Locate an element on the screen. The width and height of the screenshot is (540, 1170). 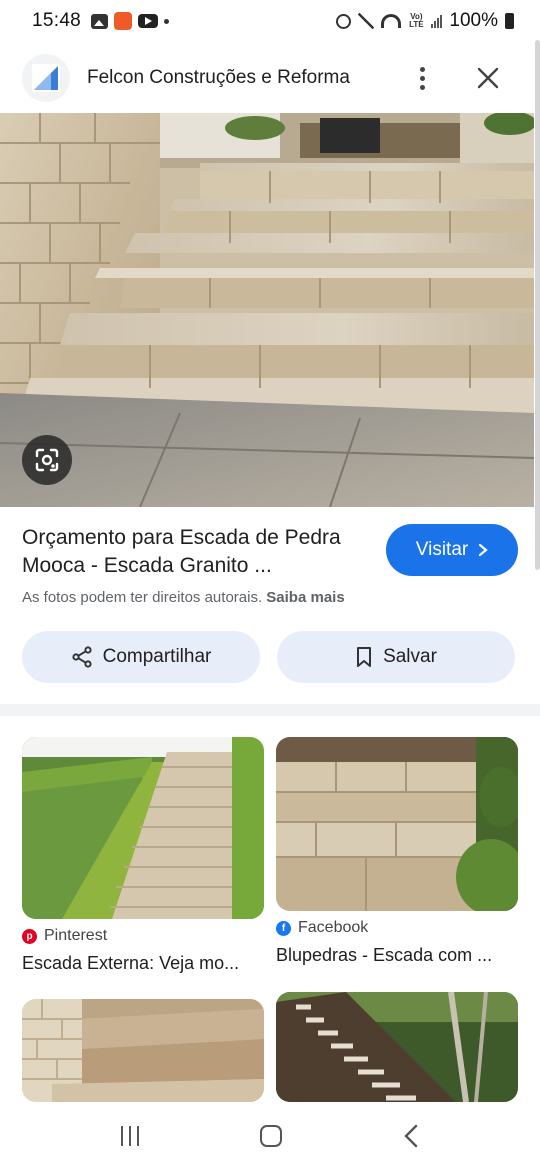
chevron-right-icon is located at coordinates (483, 550).